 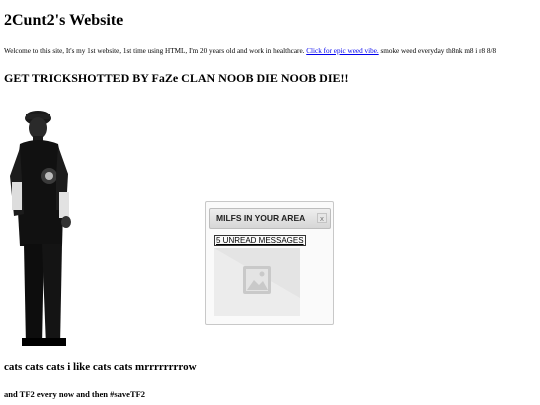 I want to click on dancing-man-image, so click(x=40, y=228).